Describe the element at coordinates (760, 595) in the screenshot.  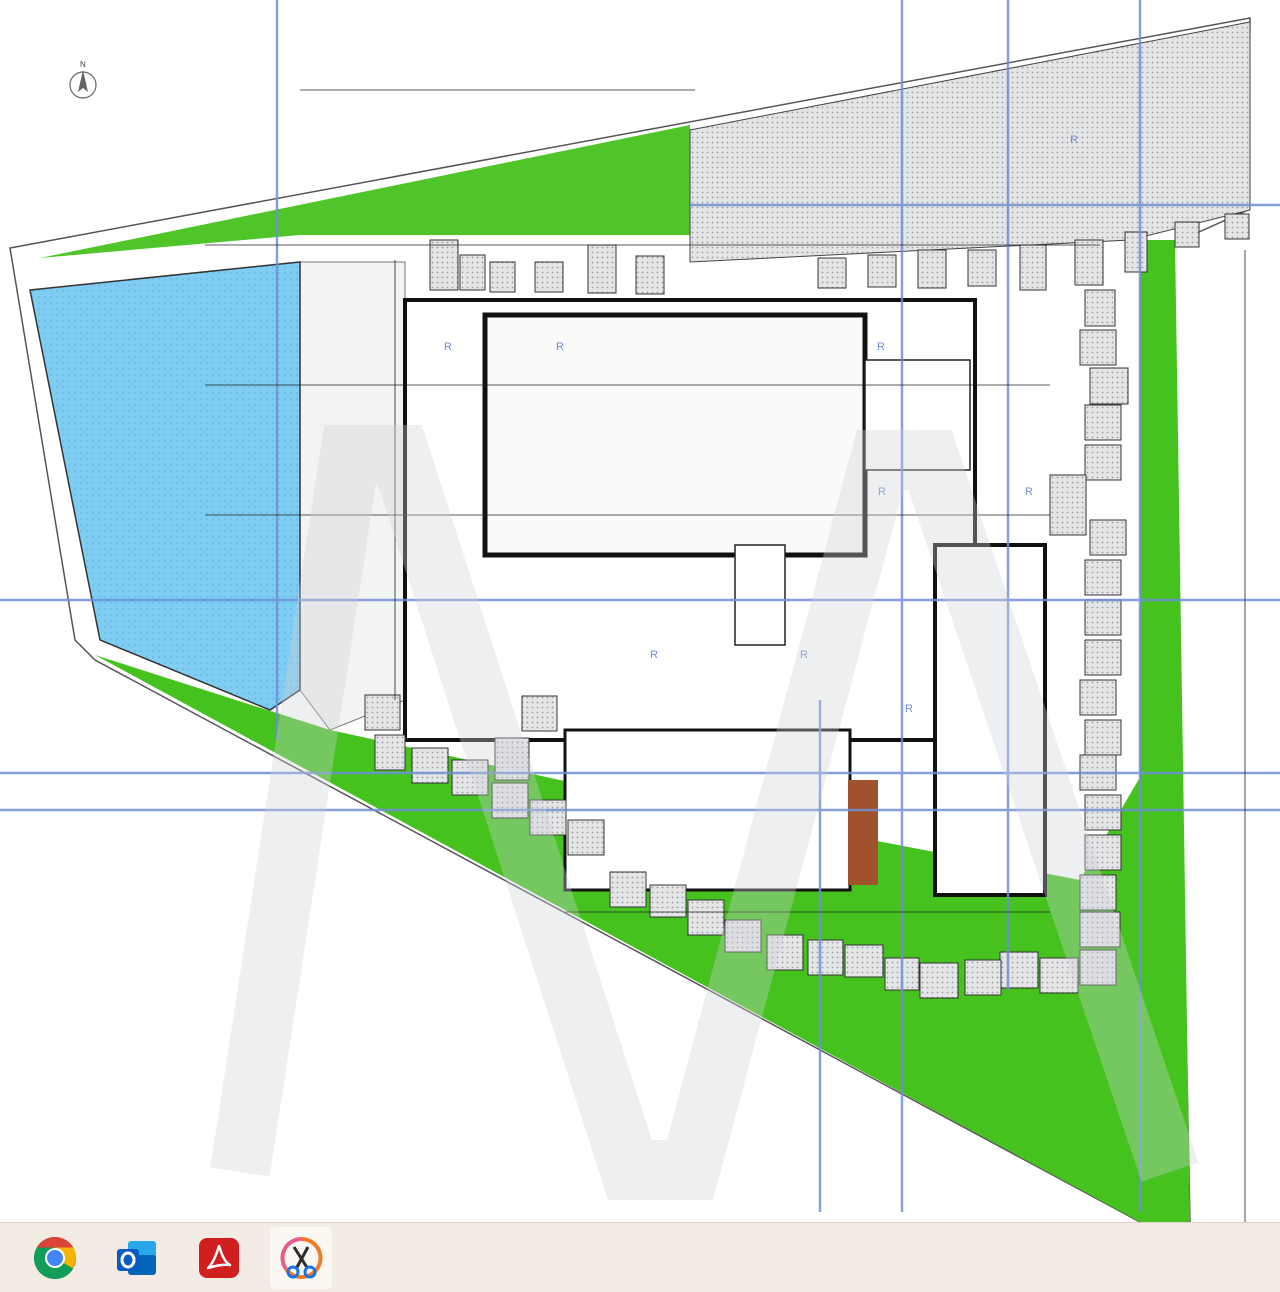
I see `kitchen-island` at that location.